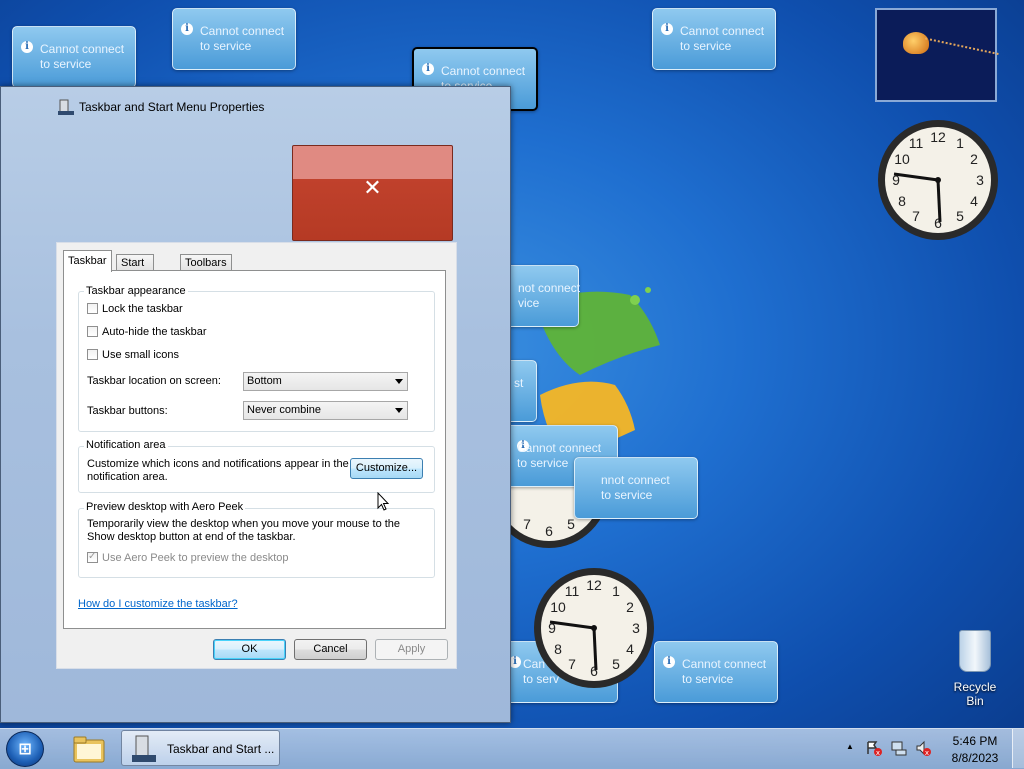  What do you see at coordinates (529, 303) in the screenshot?
I see `gadget-text: vice` at bounding box center [529, 303].